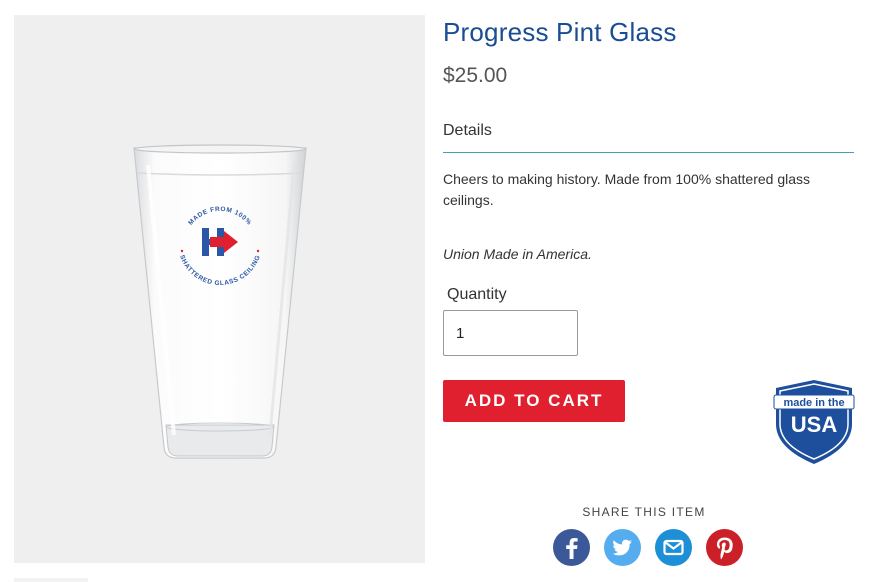  What do you see at coordinates (51, 580) in the screenshot?
I see `thumbnail-strip` at bounding box center [51, 580].